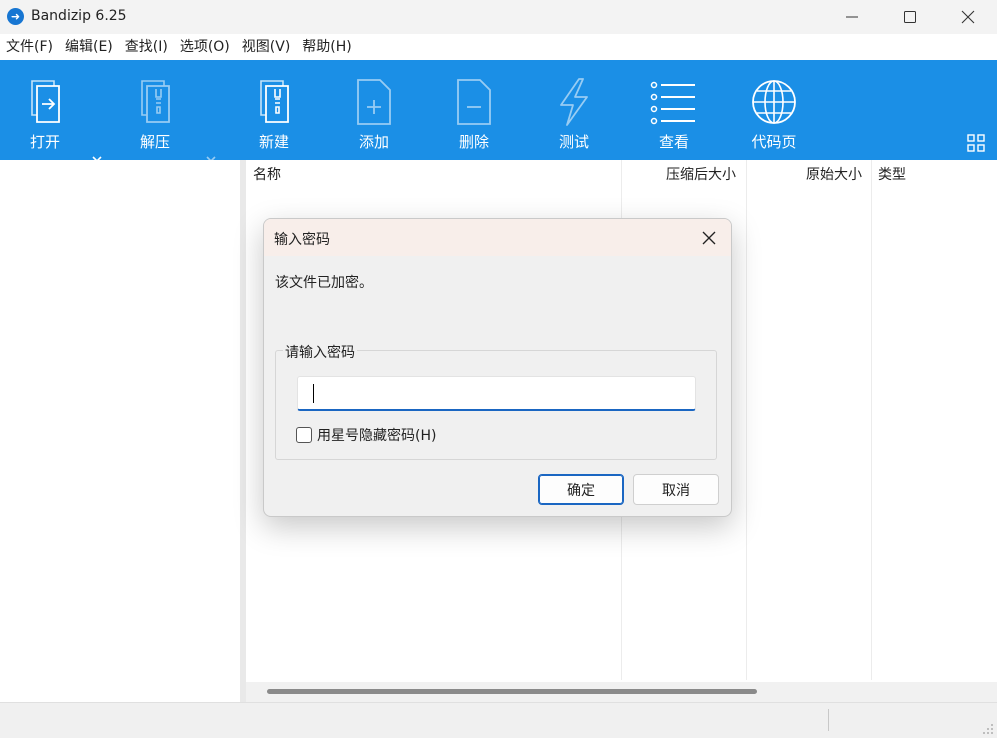  What do you see at coordinates (512, 691) in the screenshot?
I see `scrollbar-thumb` at bounding box center [512, 691].